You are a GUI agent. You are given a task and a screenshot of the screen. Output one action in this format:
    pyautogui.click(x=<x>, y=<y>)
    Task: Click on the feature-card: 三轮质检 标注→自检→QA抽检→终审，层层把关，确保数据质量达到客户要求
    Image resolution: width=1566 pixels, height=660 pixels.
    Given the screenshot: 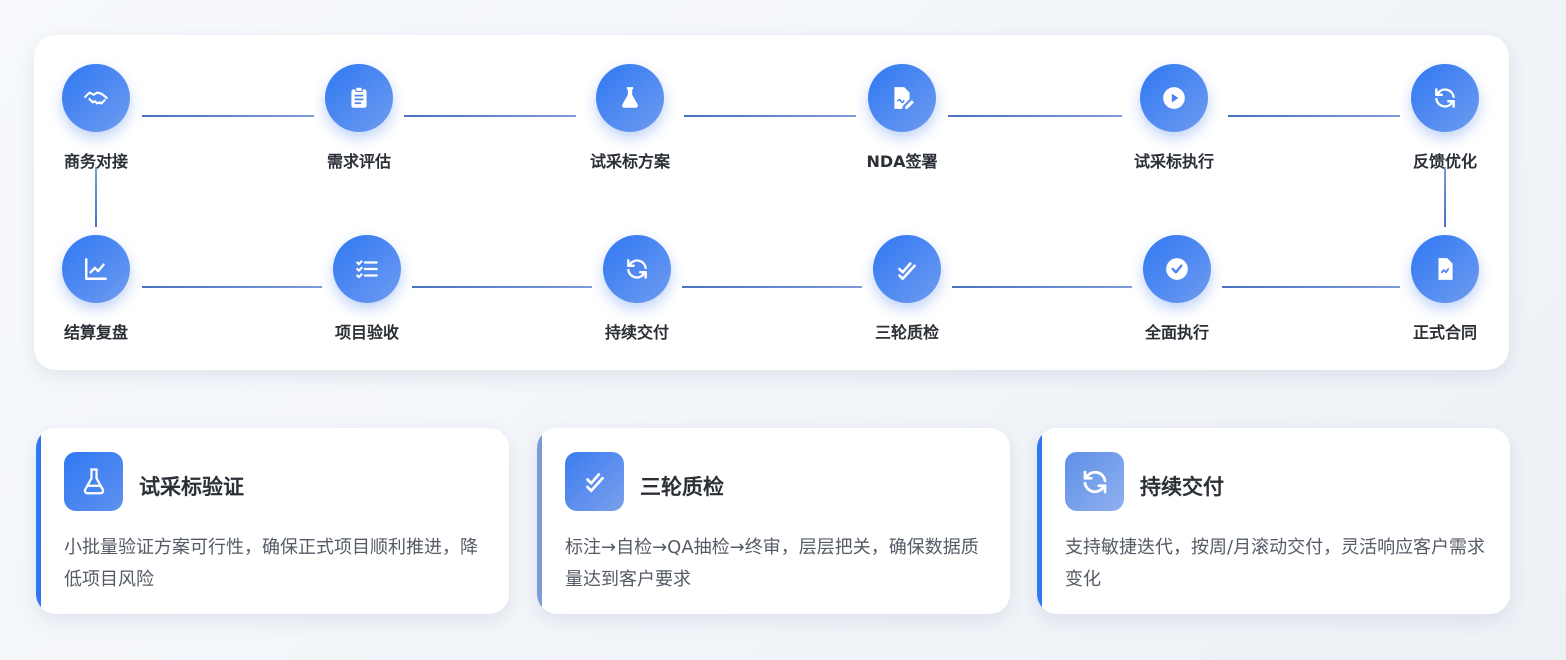 What is the action you would take?
    pyautogui.click(x=773, y=521)
    